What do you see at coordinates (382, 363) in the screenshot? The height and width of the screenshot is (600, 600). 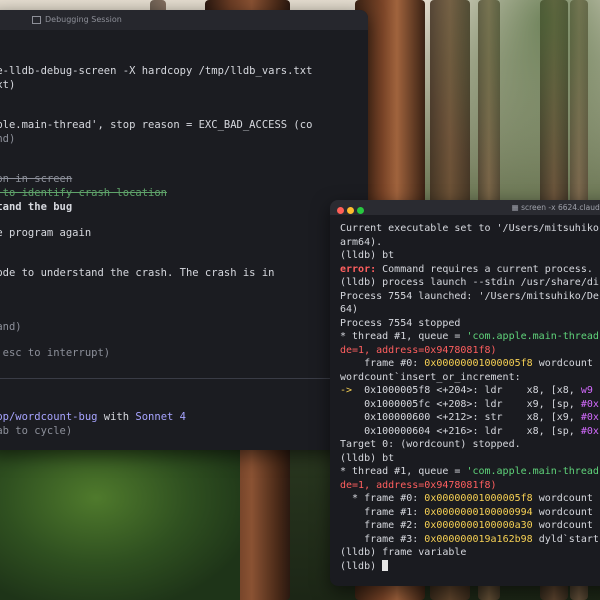 I see `frame-label: frame #0:` at bounding box center [382, 363].